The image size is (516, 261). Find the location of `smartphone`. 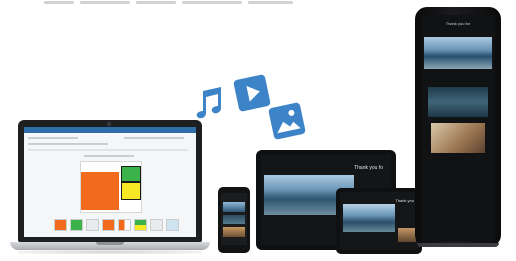

smartphone is located at coordinates (234, 220).